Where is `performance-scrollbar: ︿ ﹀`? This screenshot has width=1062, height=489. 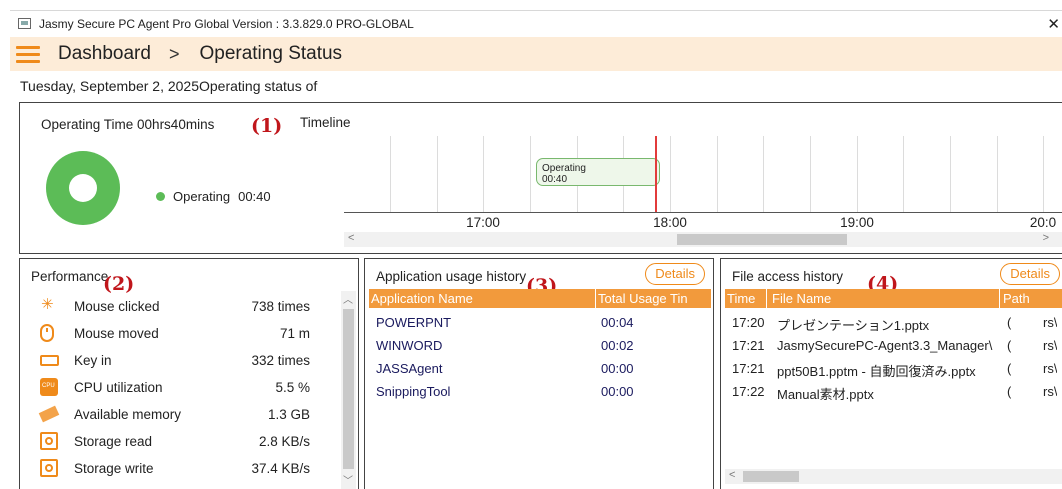 performance-scrollbar: ︿ ﹀ is located at coordinates (348, 390).